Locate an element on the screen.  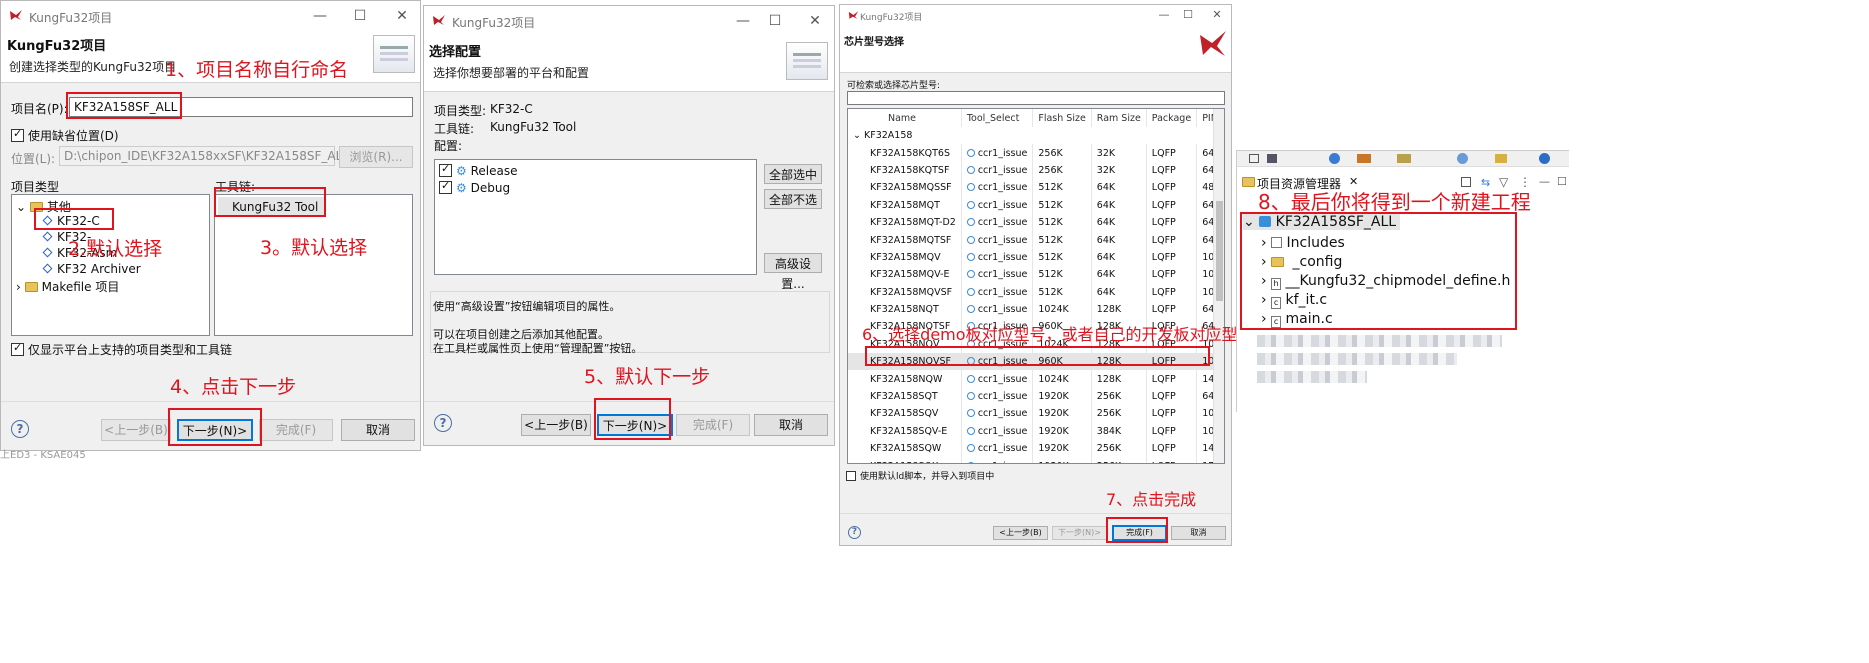
header-title: 芯片型号选择 is located at coordinates (874, 42).